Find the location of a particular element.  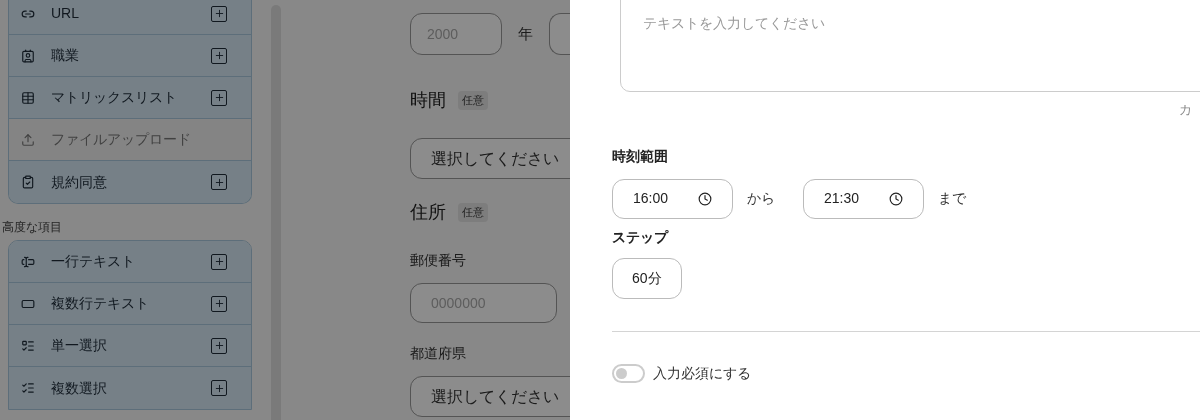

grid-icon is located at coordinates (28, 97).